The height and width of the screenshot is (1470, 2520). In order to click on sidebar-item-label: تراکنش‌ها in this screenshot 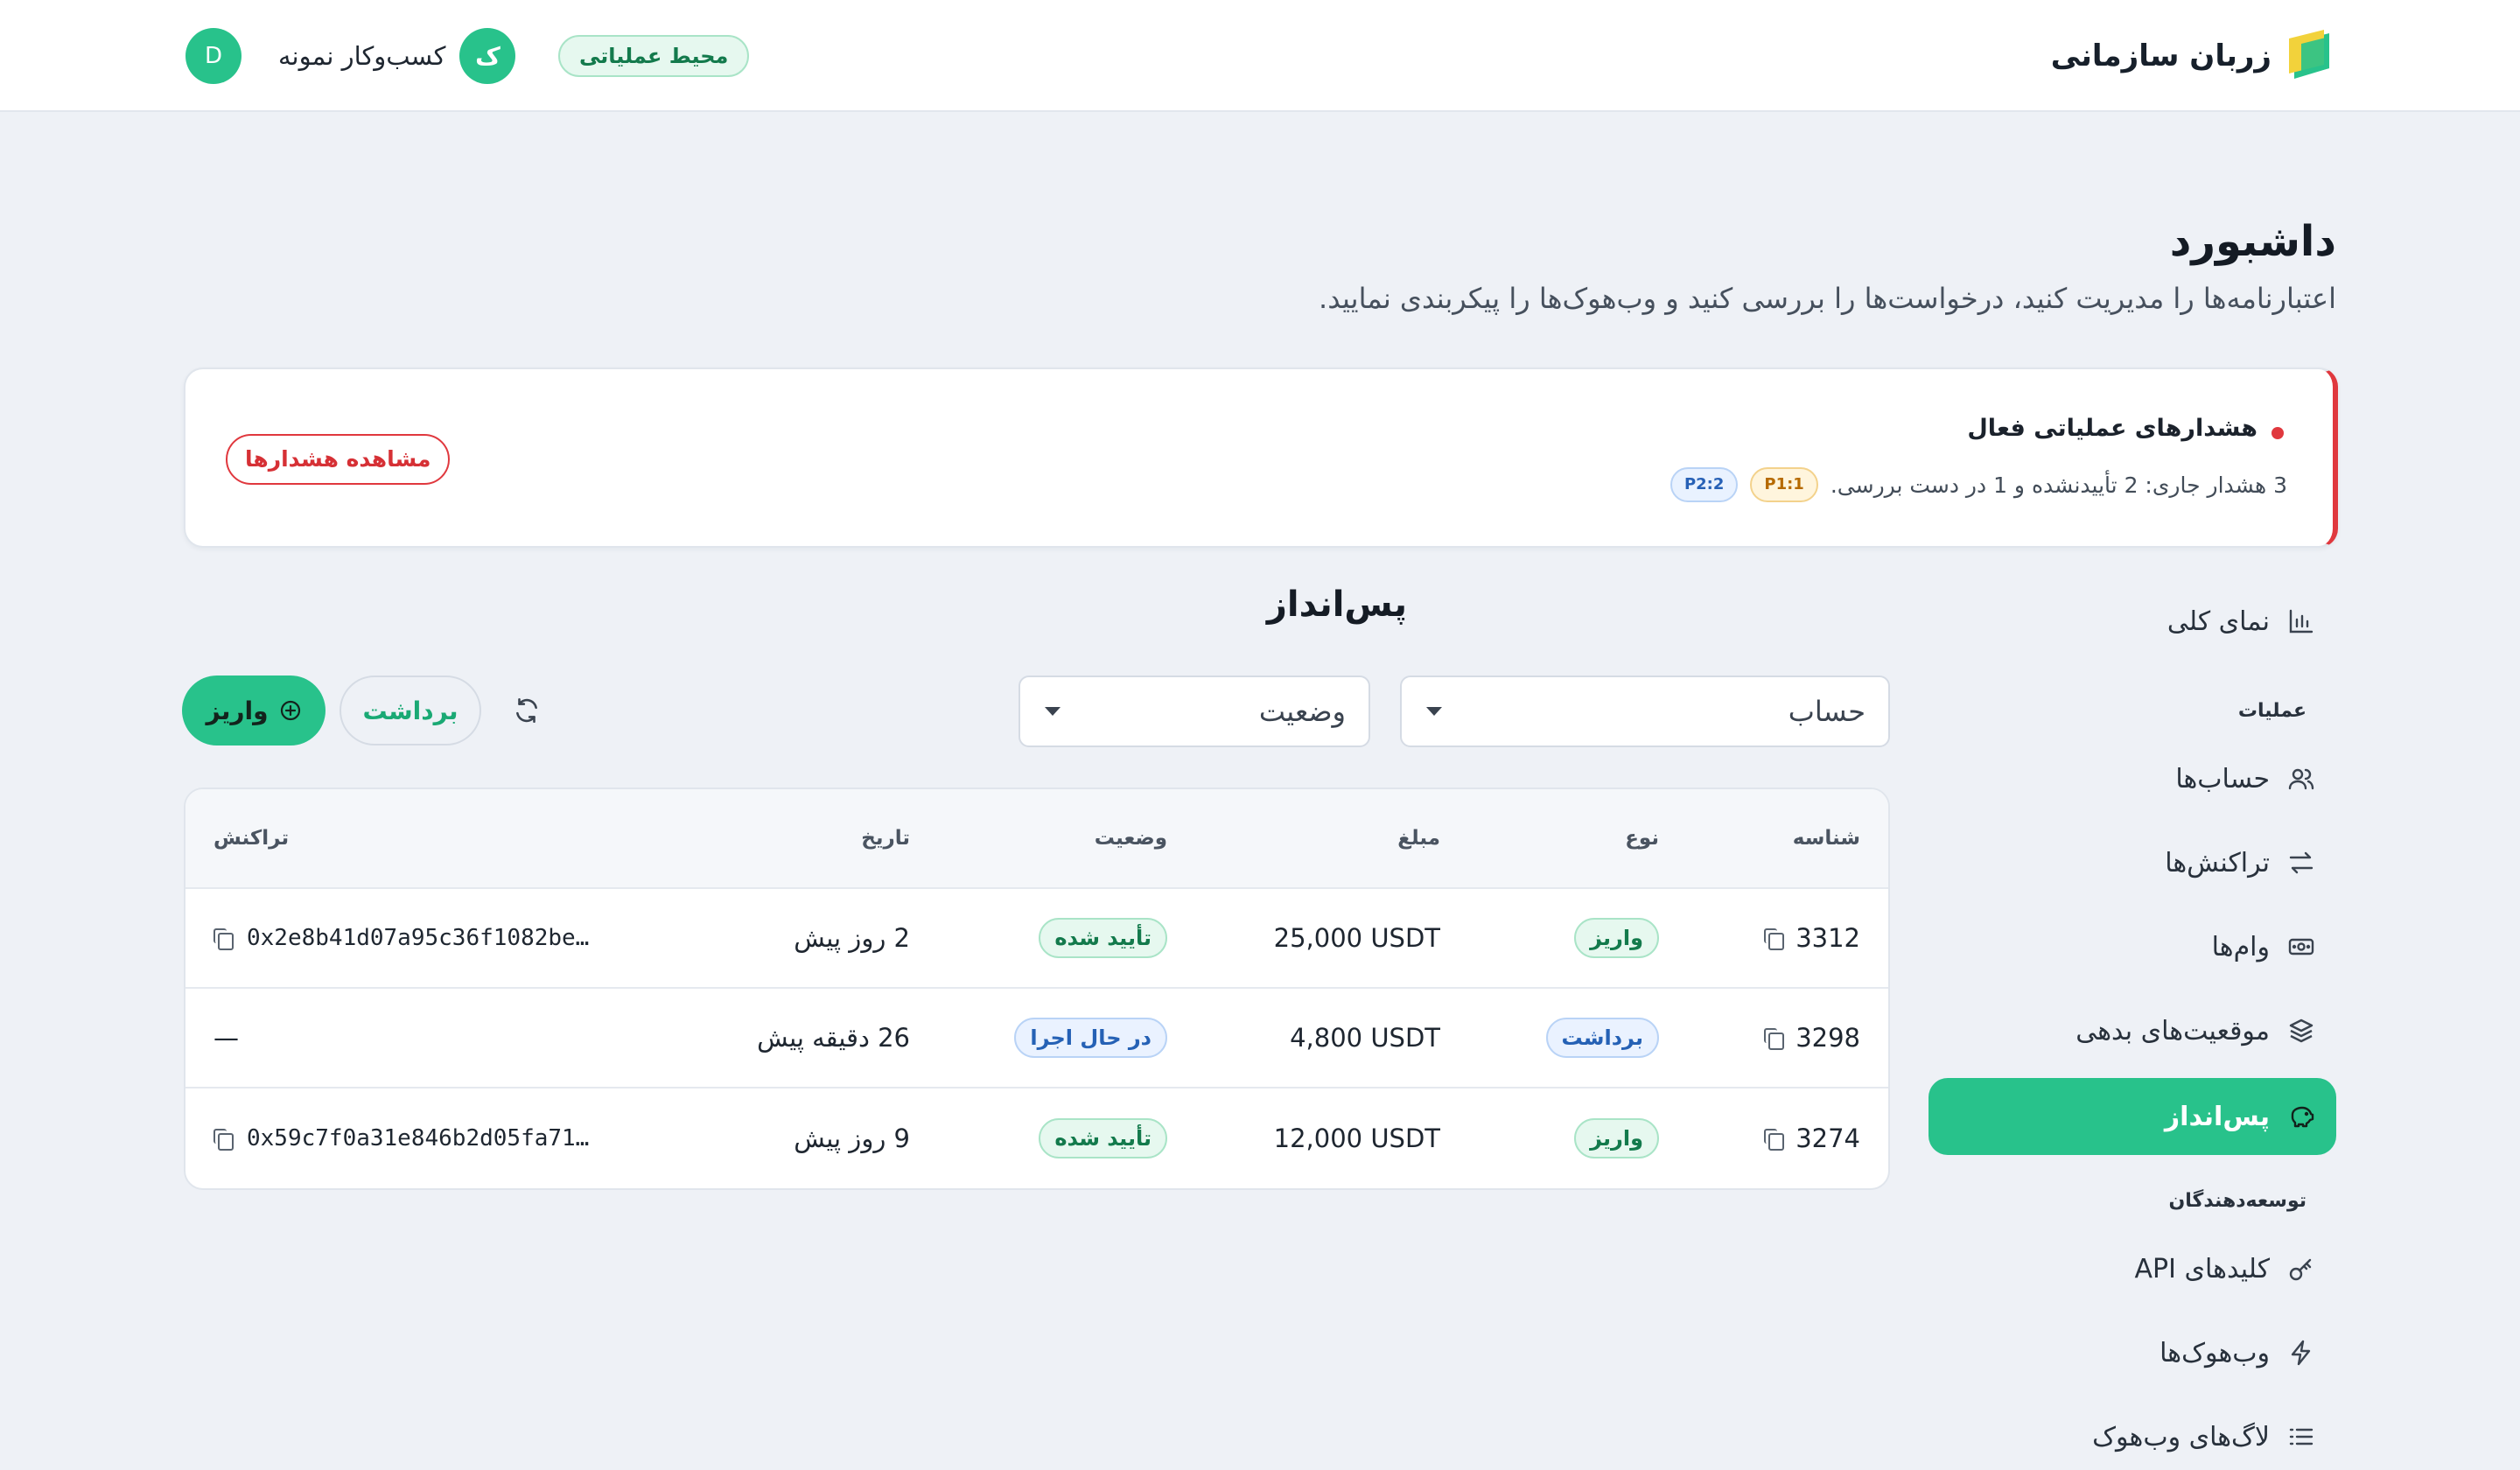, I will do `click(2217, 862)`.